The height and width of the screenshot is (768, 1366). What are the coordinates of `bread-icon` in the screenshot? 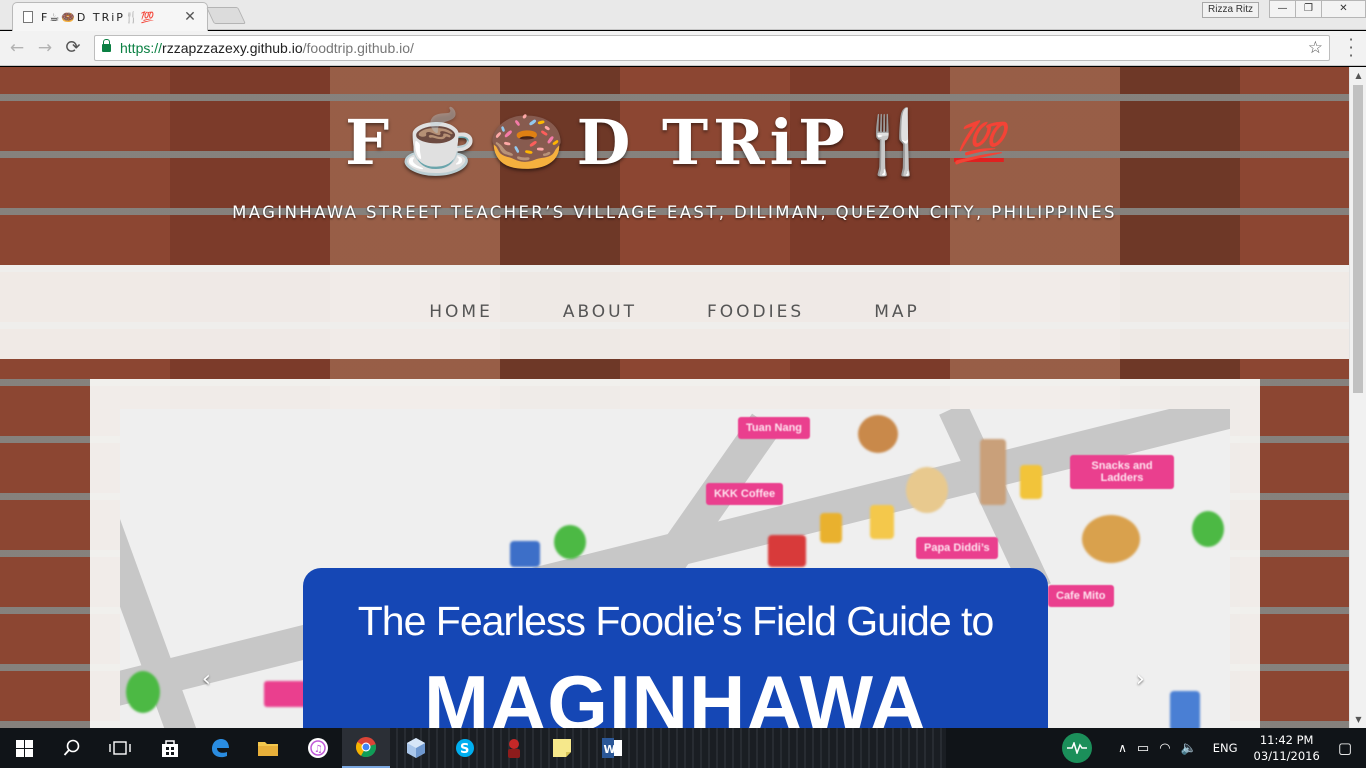 It's located at (1111, 539).